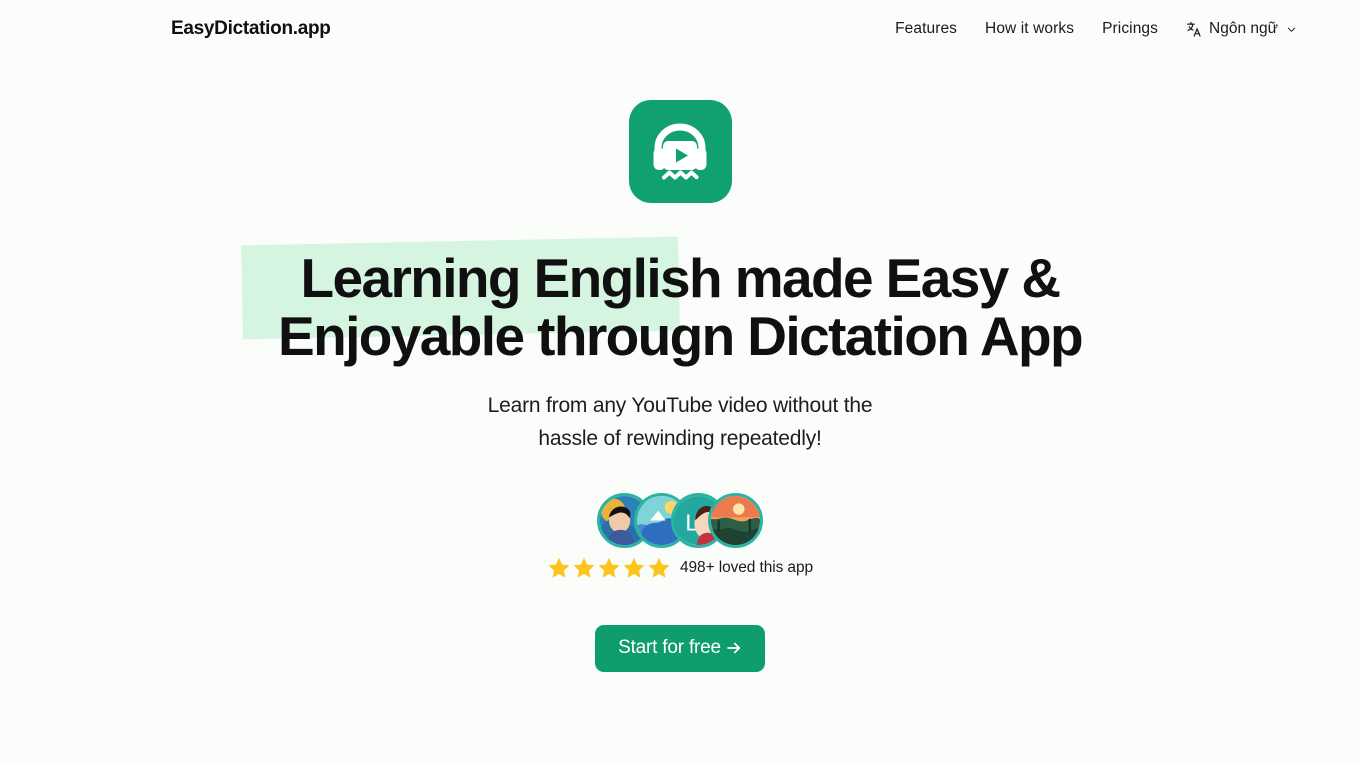  I want to click on star-rating, so click(609, 568).